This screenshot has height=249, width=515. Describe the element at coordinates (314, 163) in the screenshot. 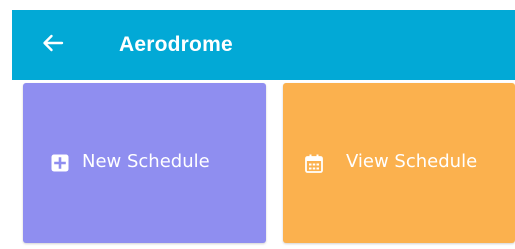

I see `calendar-icon` at that location.